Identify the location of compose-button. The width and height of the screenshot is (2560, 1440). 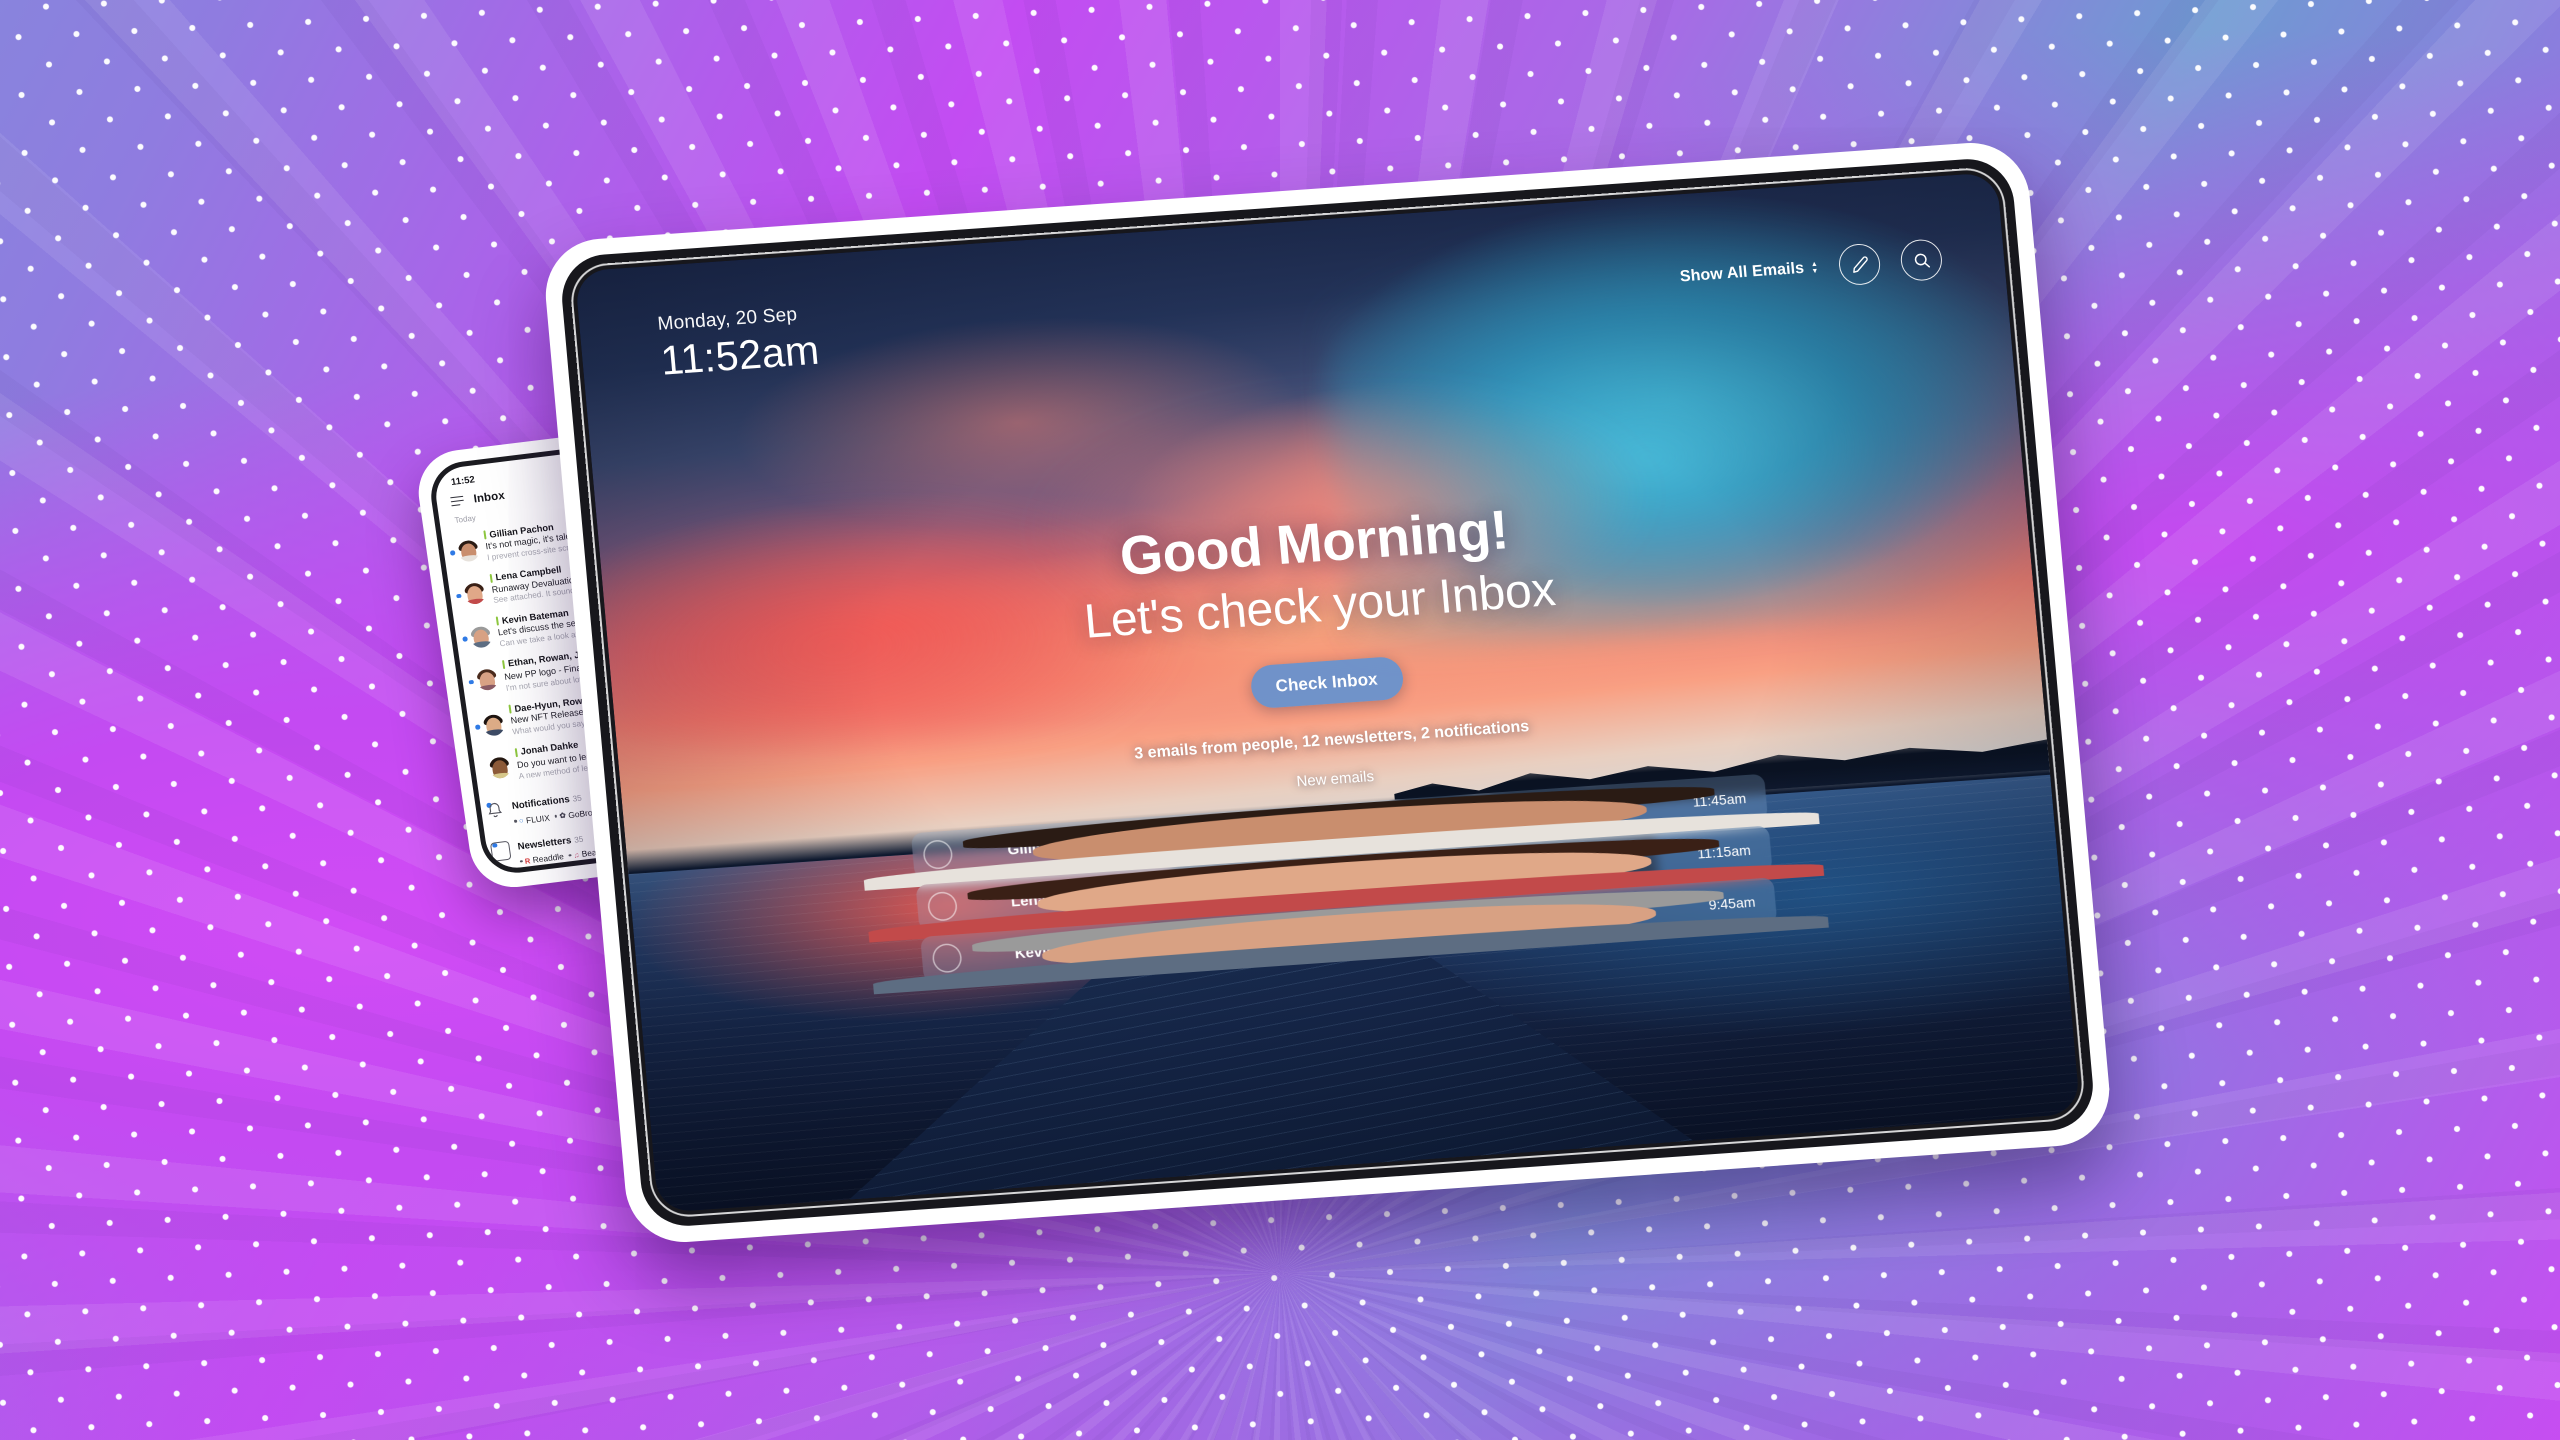
(1859, 264).